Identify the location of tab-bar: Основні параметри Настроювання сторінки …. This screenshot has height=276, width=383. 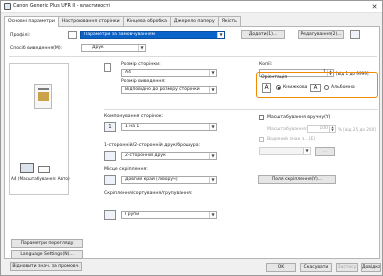
(122, 21).